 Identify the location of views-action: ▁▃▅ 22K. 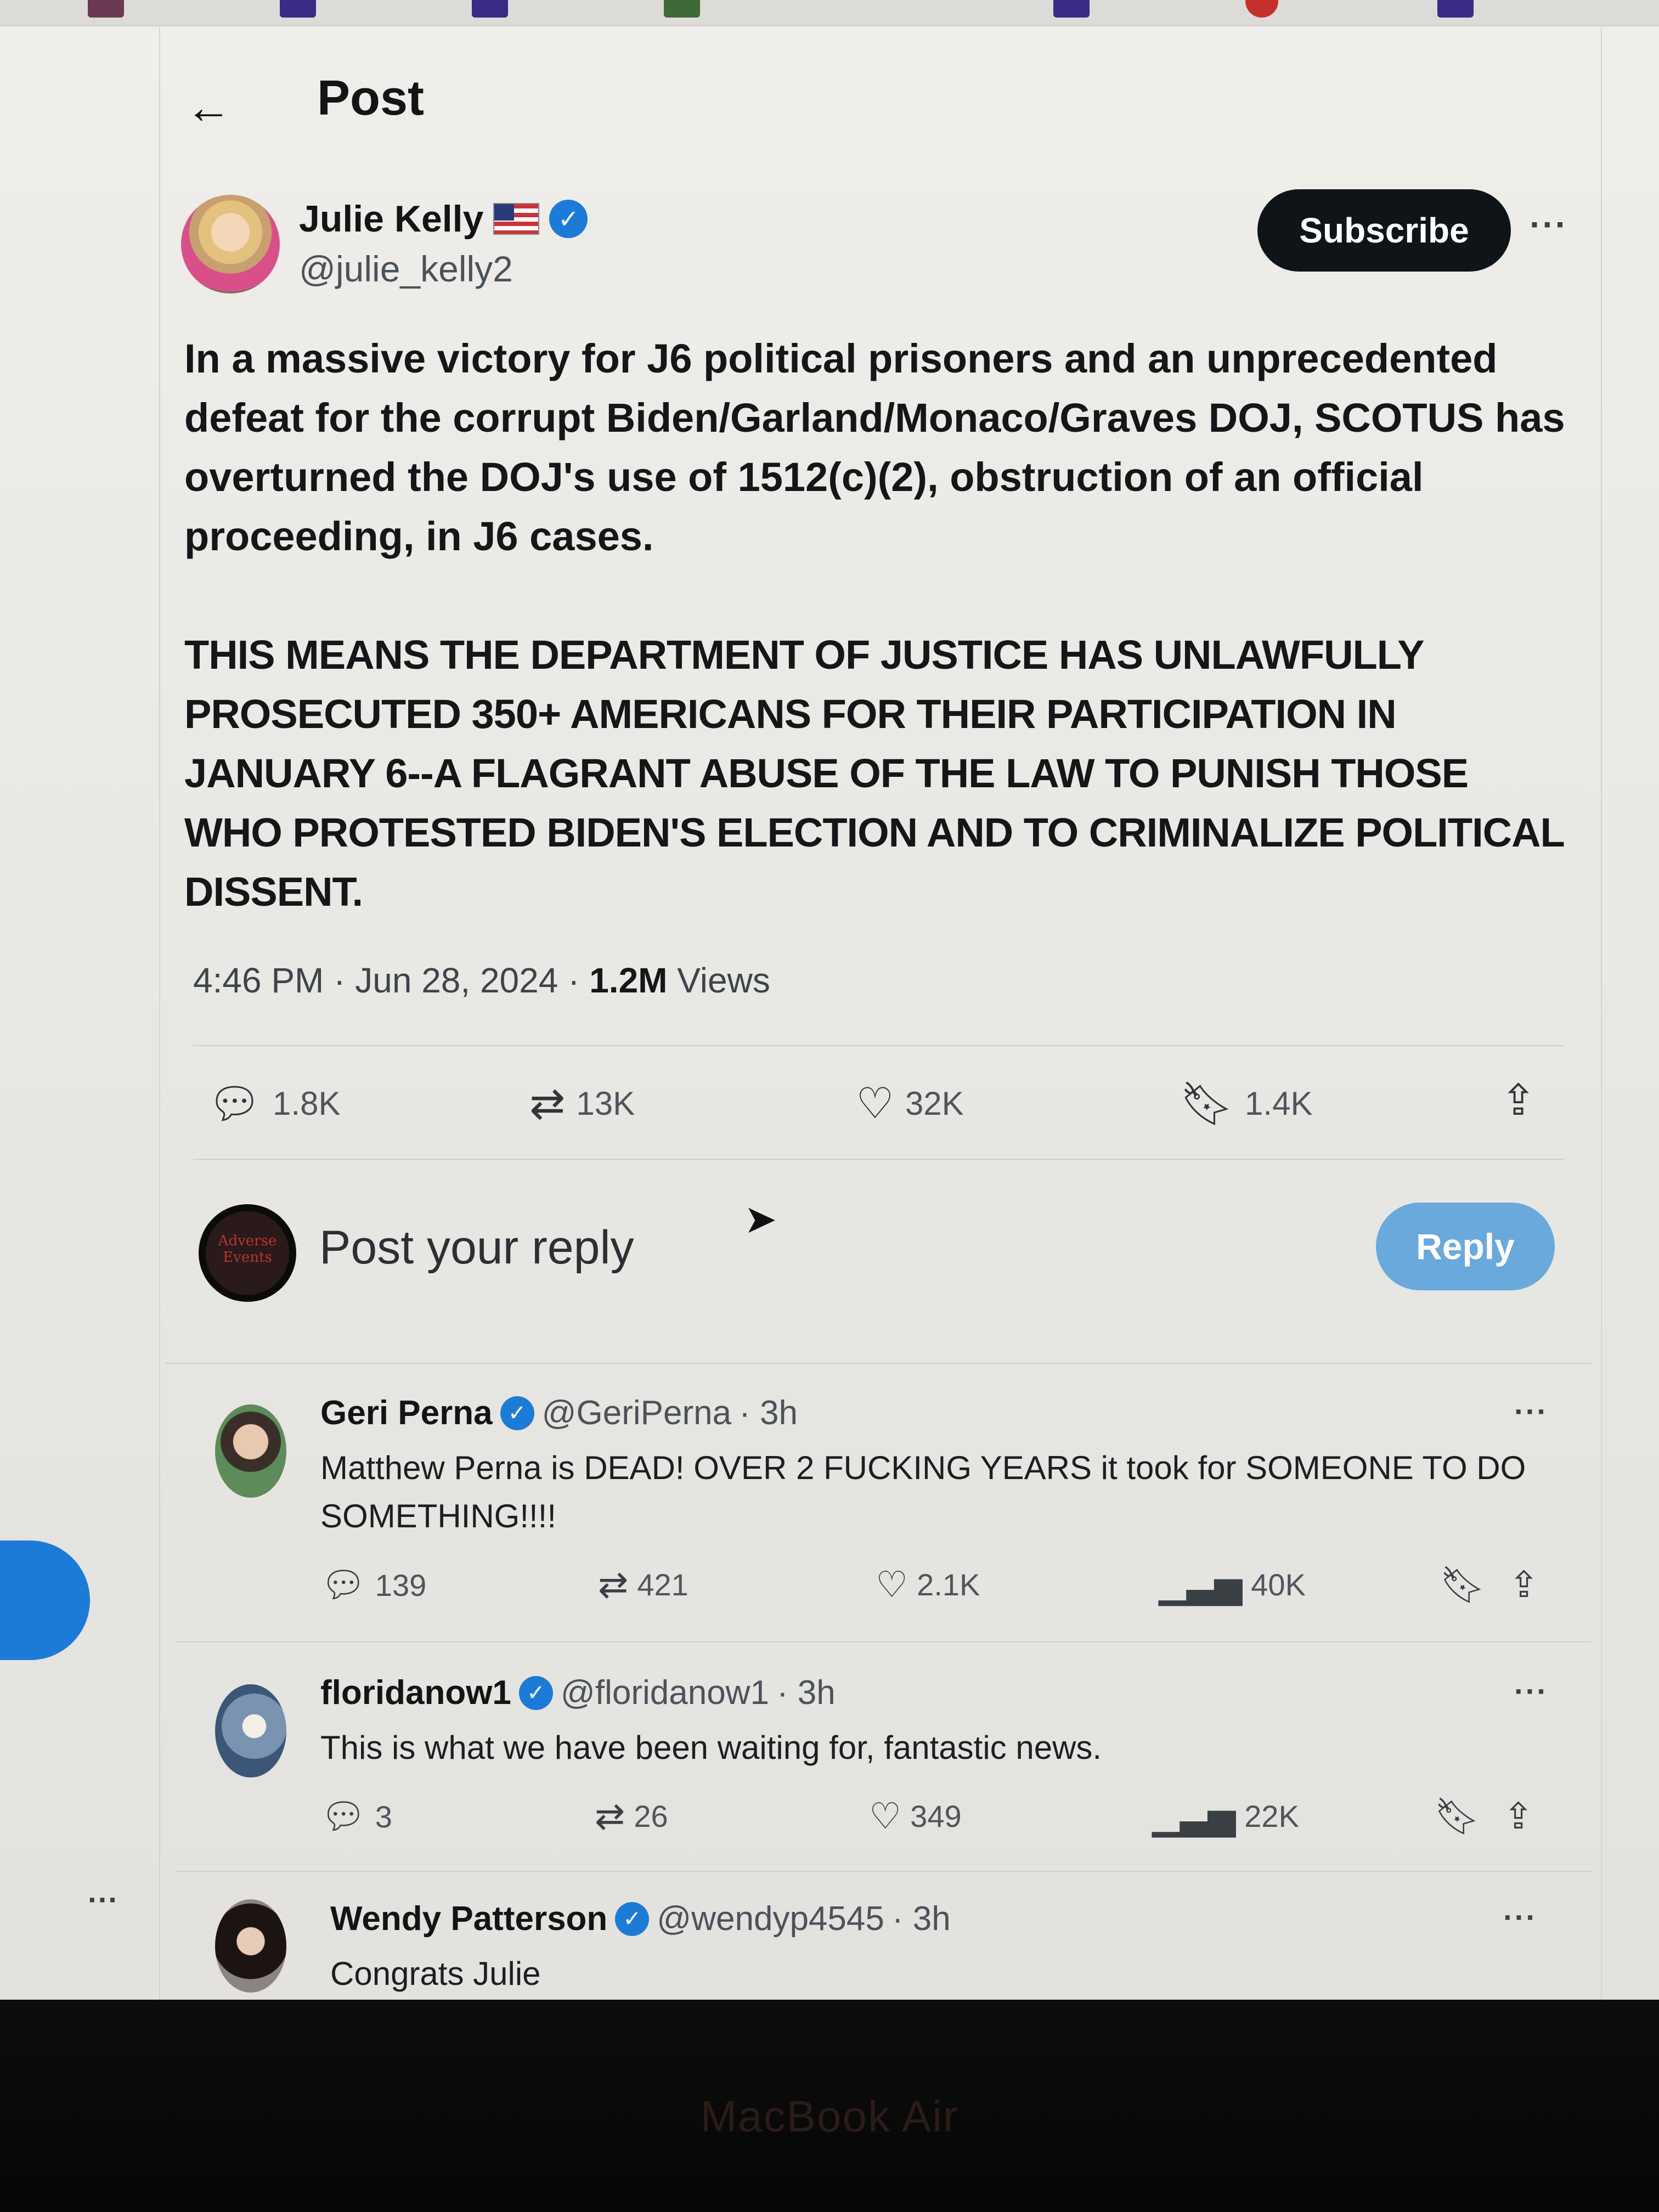
(1225, 1816).